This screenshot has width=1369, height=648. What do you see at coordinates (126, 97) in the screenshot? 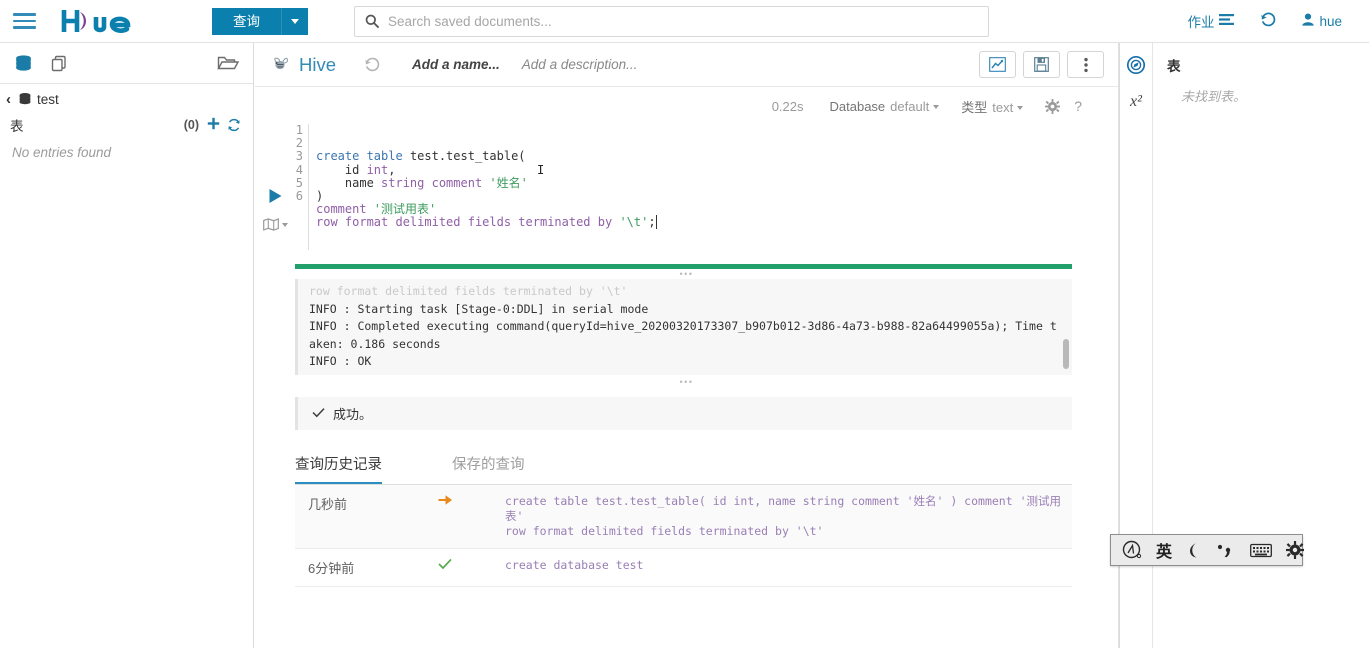
I see `sidebar-breadcrumb: ‹ test` at bounding box center [126, 97].